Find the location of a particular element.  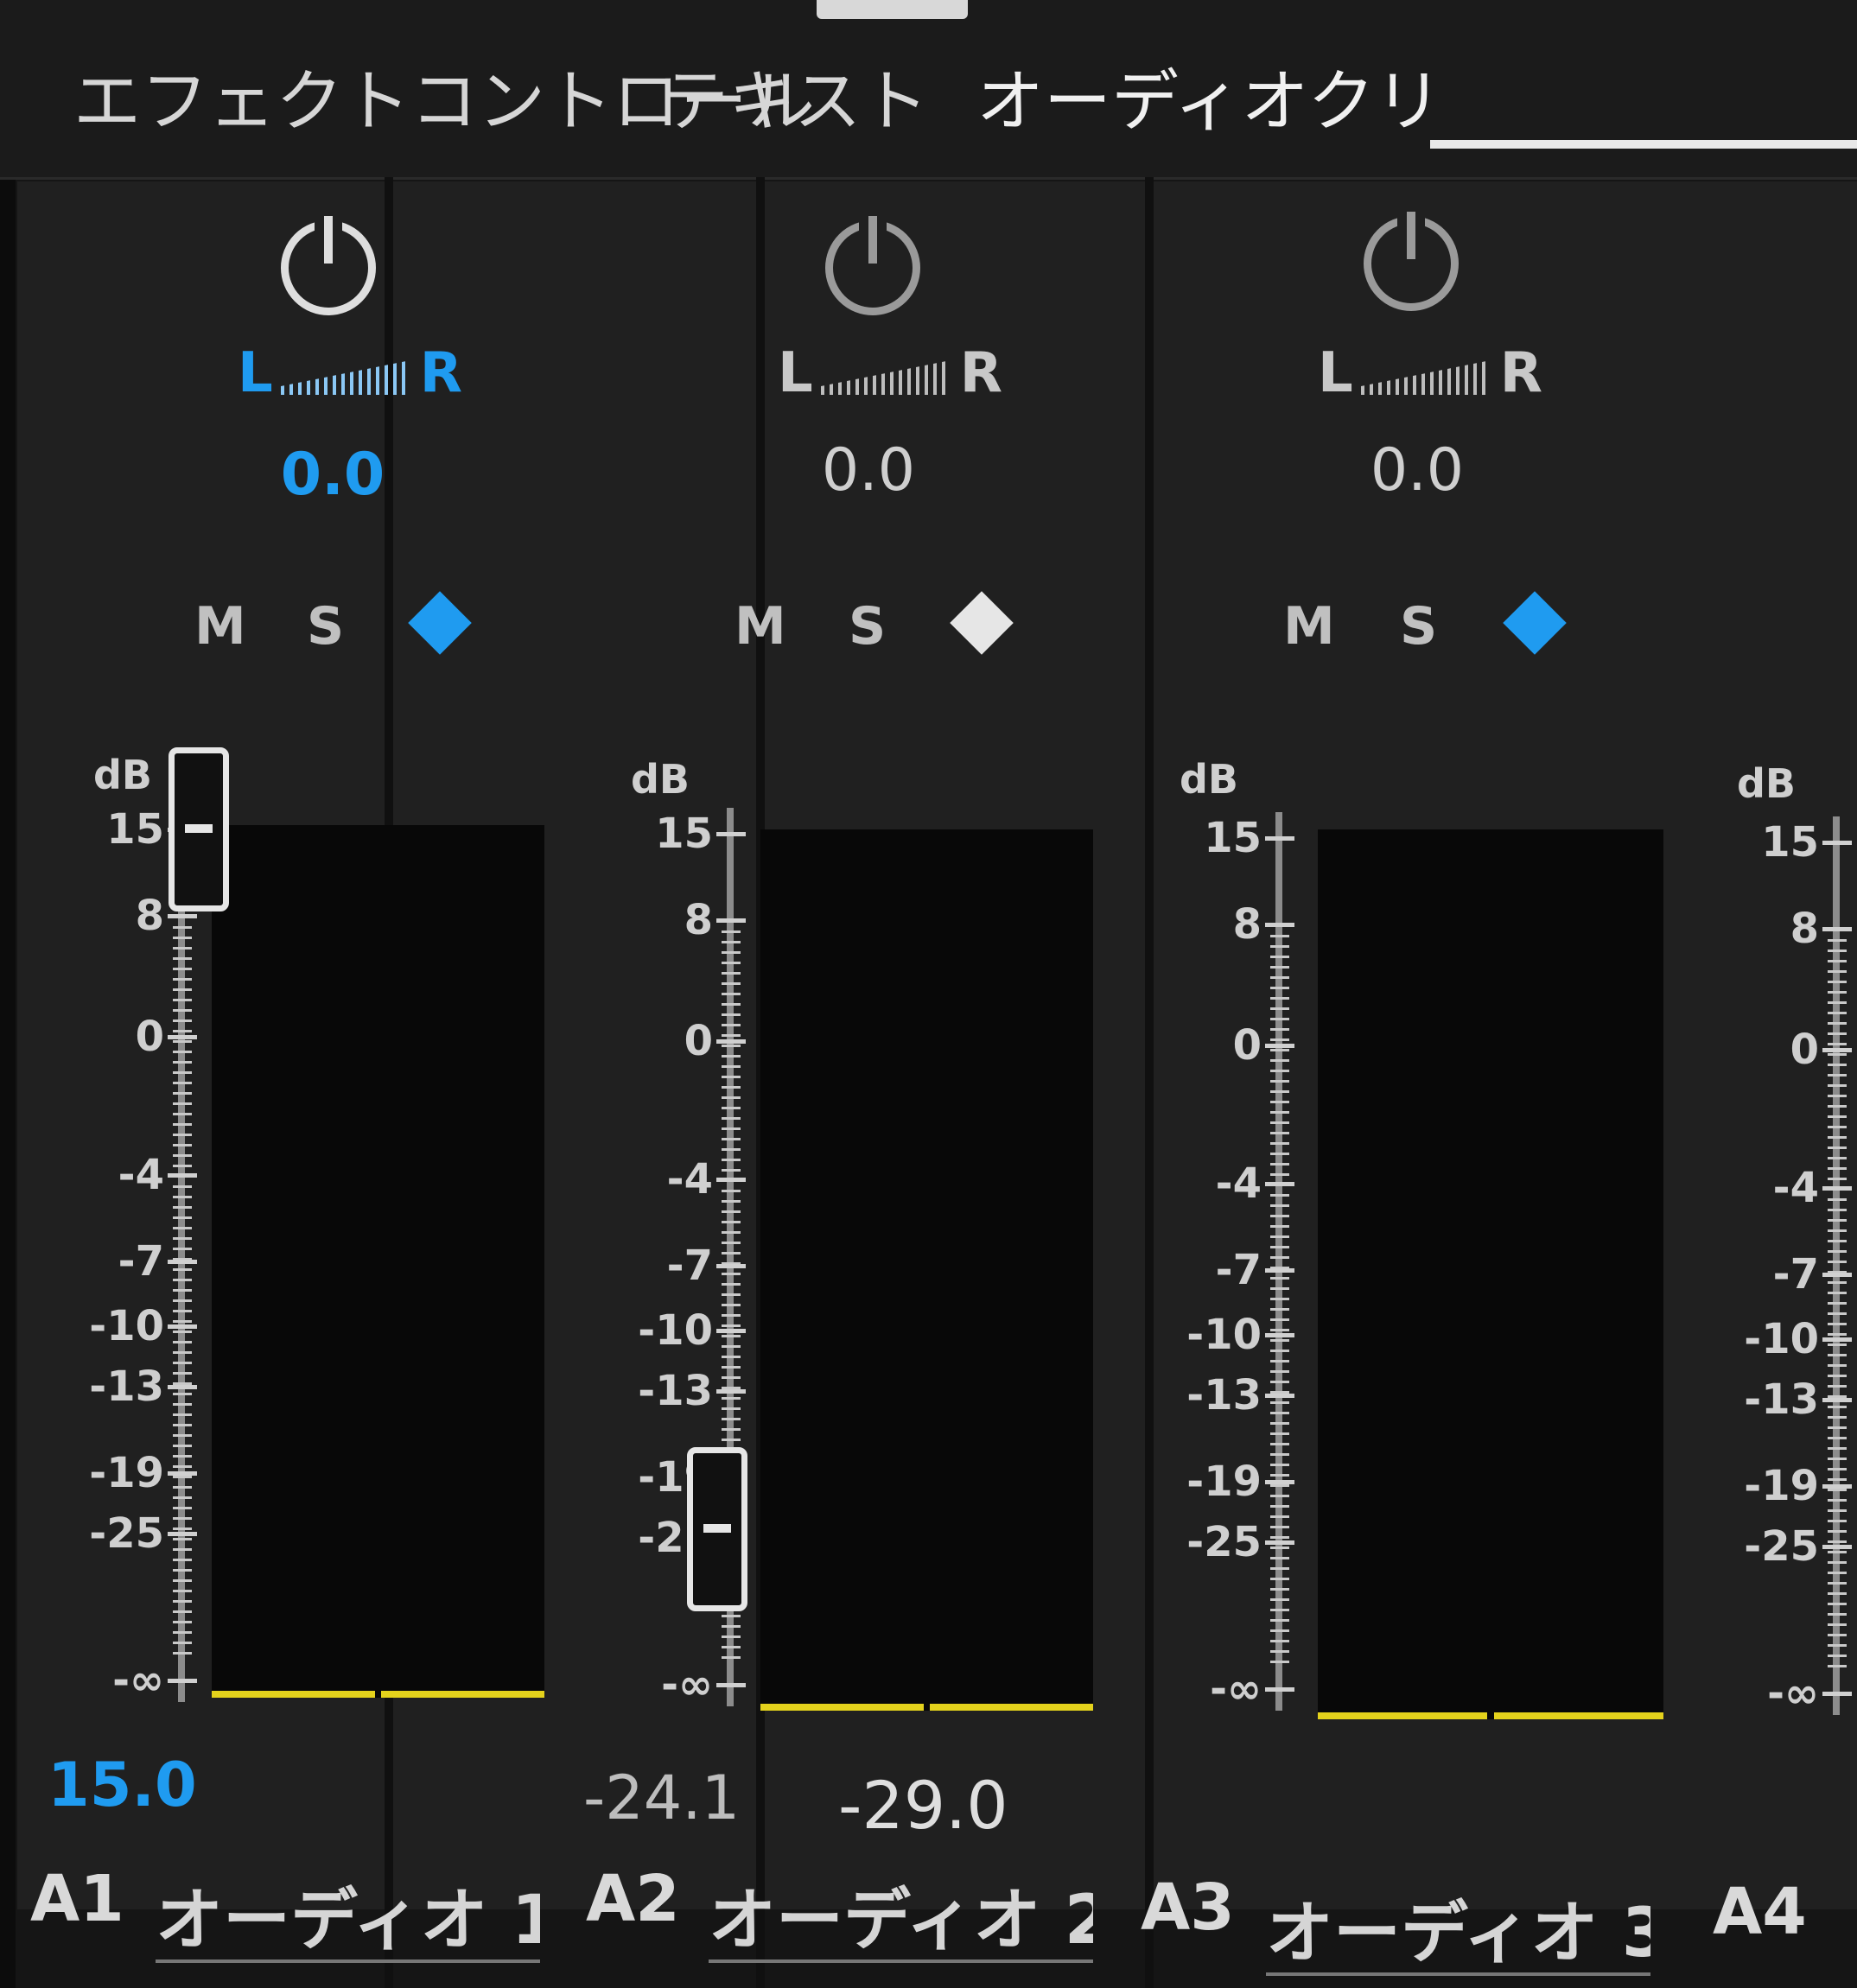

gain-value: 15.0 is located at coordinates (123, 1785).